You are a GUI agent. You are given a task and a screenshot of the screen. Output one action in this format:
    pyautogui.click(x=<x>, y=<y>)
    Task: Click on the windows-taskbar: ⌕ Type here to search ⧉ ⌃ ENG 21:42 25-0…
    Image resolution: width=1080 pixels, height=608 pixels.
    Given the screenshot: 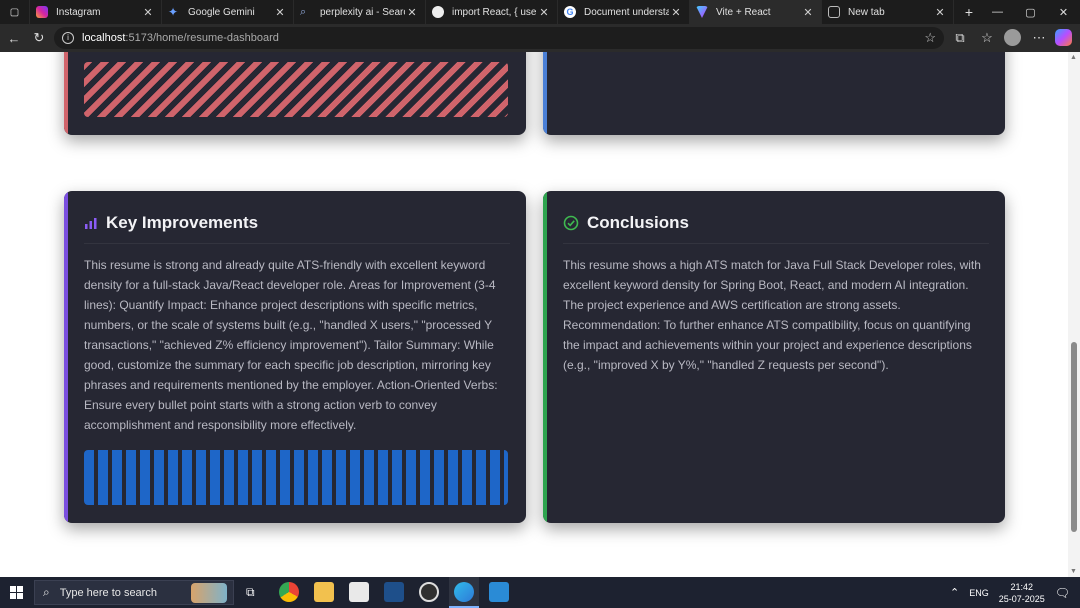 What is the action you would take?
    pyautogui.click(x=540, y=592)
    